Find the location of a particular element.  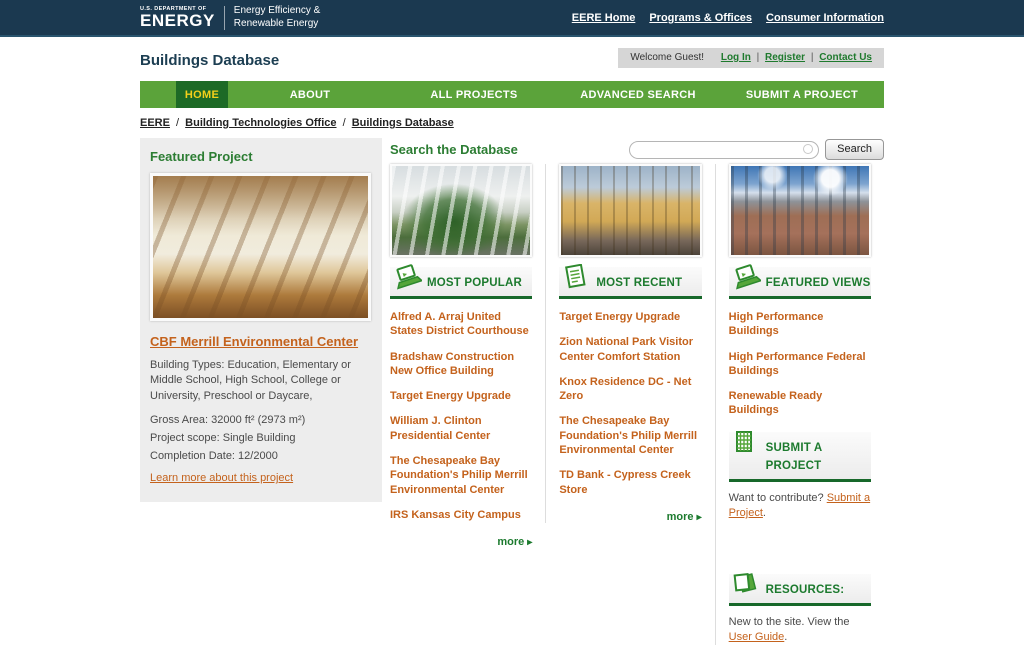

search-heading: Search the Database is located at coordinates (454, 149).